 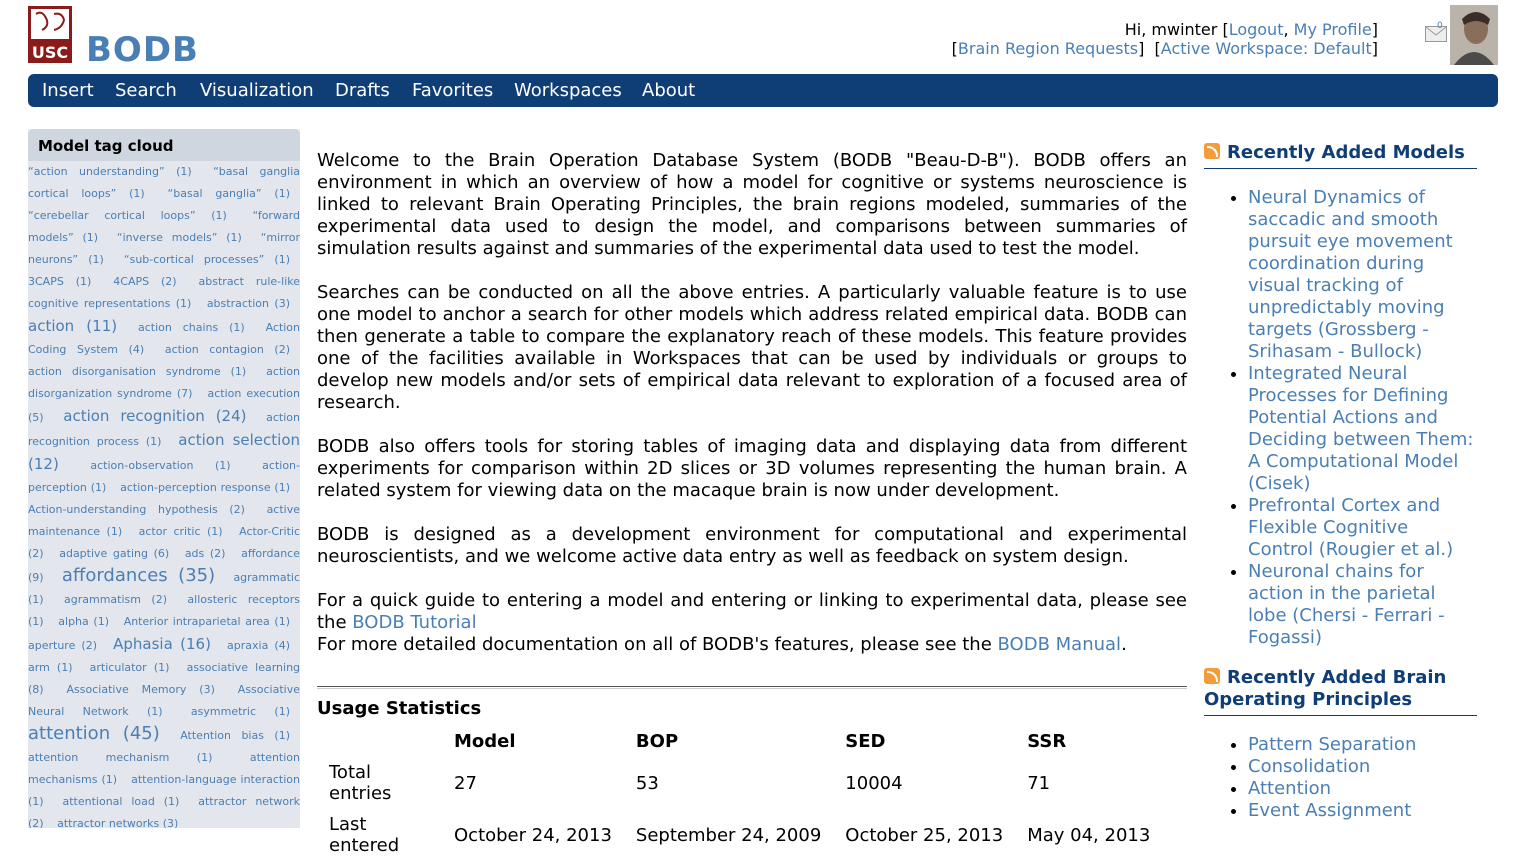 What do you see at coordinates (136, 509) in the screenshot?
I see `tag-link: Action-understanding hypothesis (2)` at bounding box center [136, 509].